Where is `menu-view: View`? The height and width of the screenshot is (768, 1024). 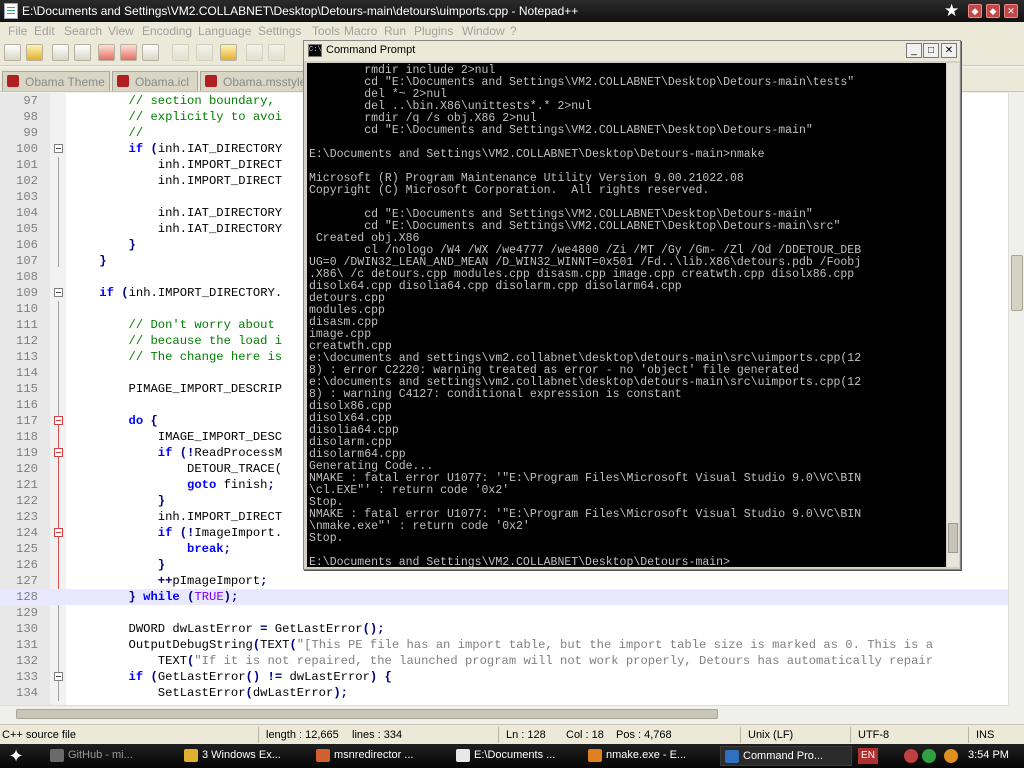
menu-view: View is located at coordinates (121, 31).